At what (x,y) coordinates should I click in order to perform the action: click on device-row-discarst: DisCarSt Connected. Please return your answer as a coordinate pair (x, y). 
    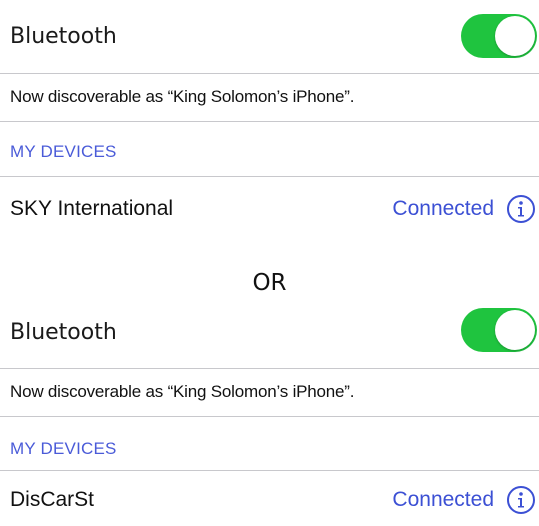
    Looking at the image, I should click on (269, 500).